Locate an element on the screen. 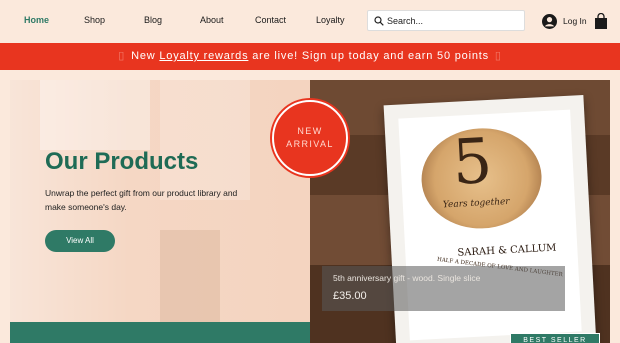  search-box is located at coordinates (446, 20).